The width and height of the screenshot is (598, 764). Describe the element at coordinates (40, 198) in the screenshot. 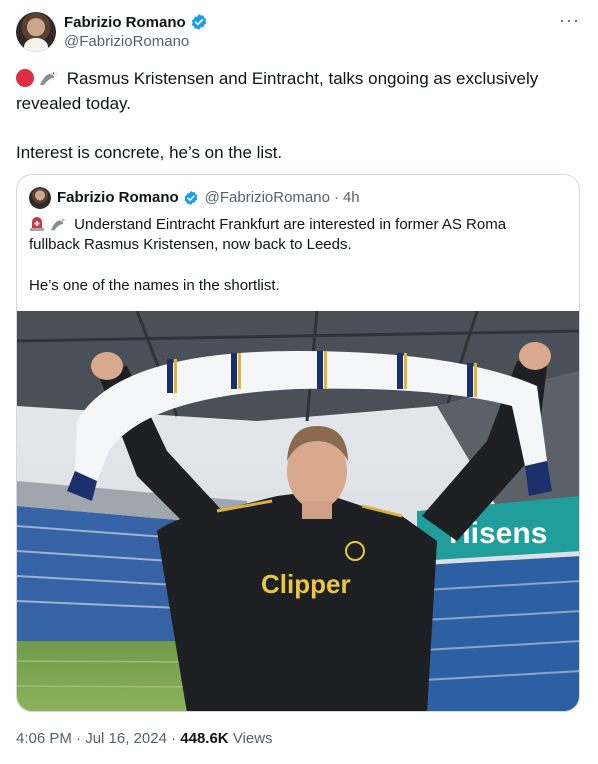

I see `quoted-author-avatar` at that location.